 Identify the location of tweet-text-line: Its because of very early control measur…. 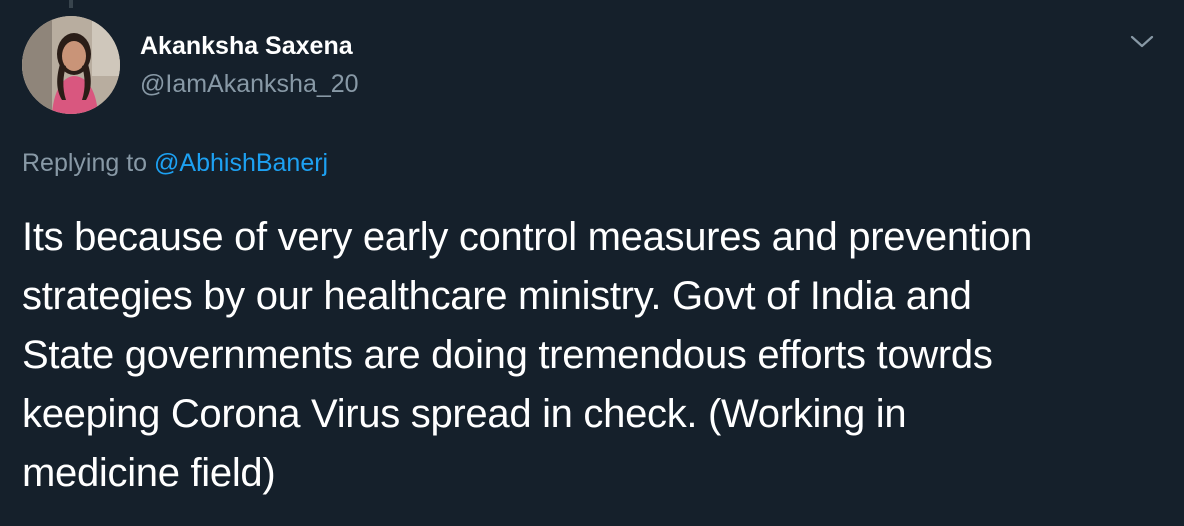
(527, 237).